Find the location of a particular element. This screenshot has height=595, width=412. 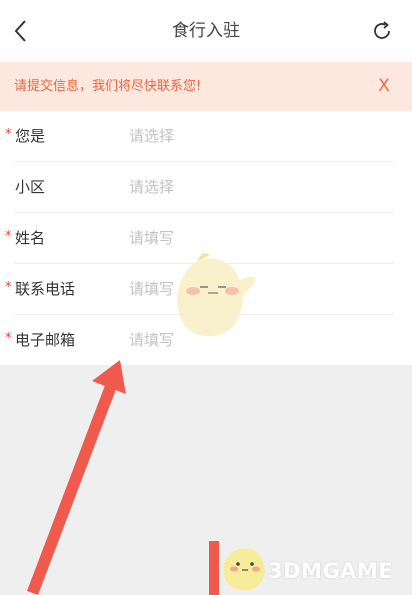

phone-input: 请填写 is located at coordinates (151, 289).